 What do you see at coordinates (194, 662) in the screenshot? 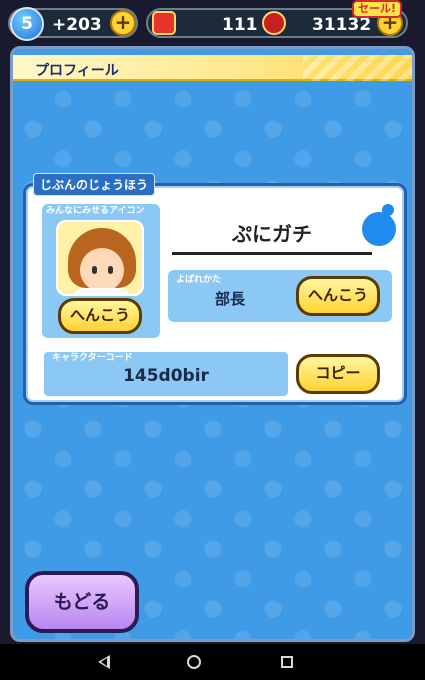
I see `home-circle-icon` at bounding box center [194, 662].